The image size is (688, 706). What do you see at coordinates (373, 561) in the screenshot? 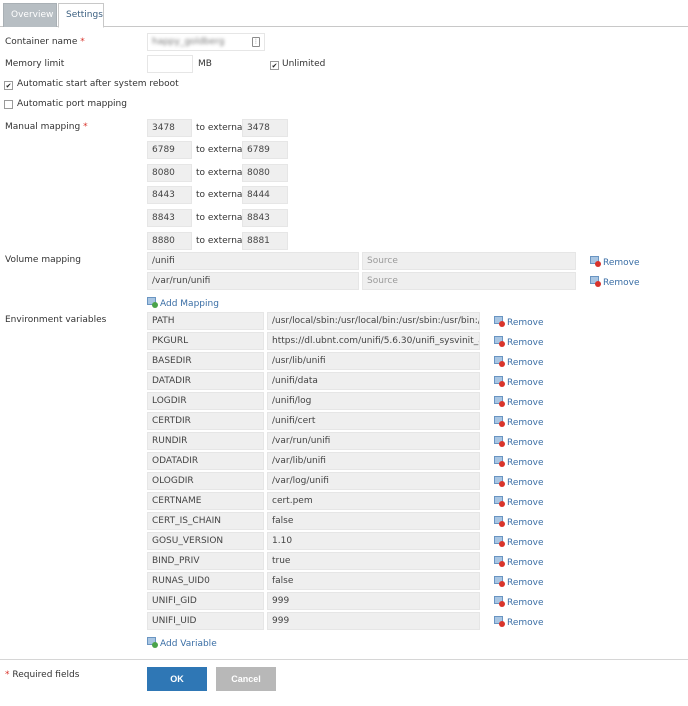
I see `env-value-input: true` at bounding box center [373, 561].